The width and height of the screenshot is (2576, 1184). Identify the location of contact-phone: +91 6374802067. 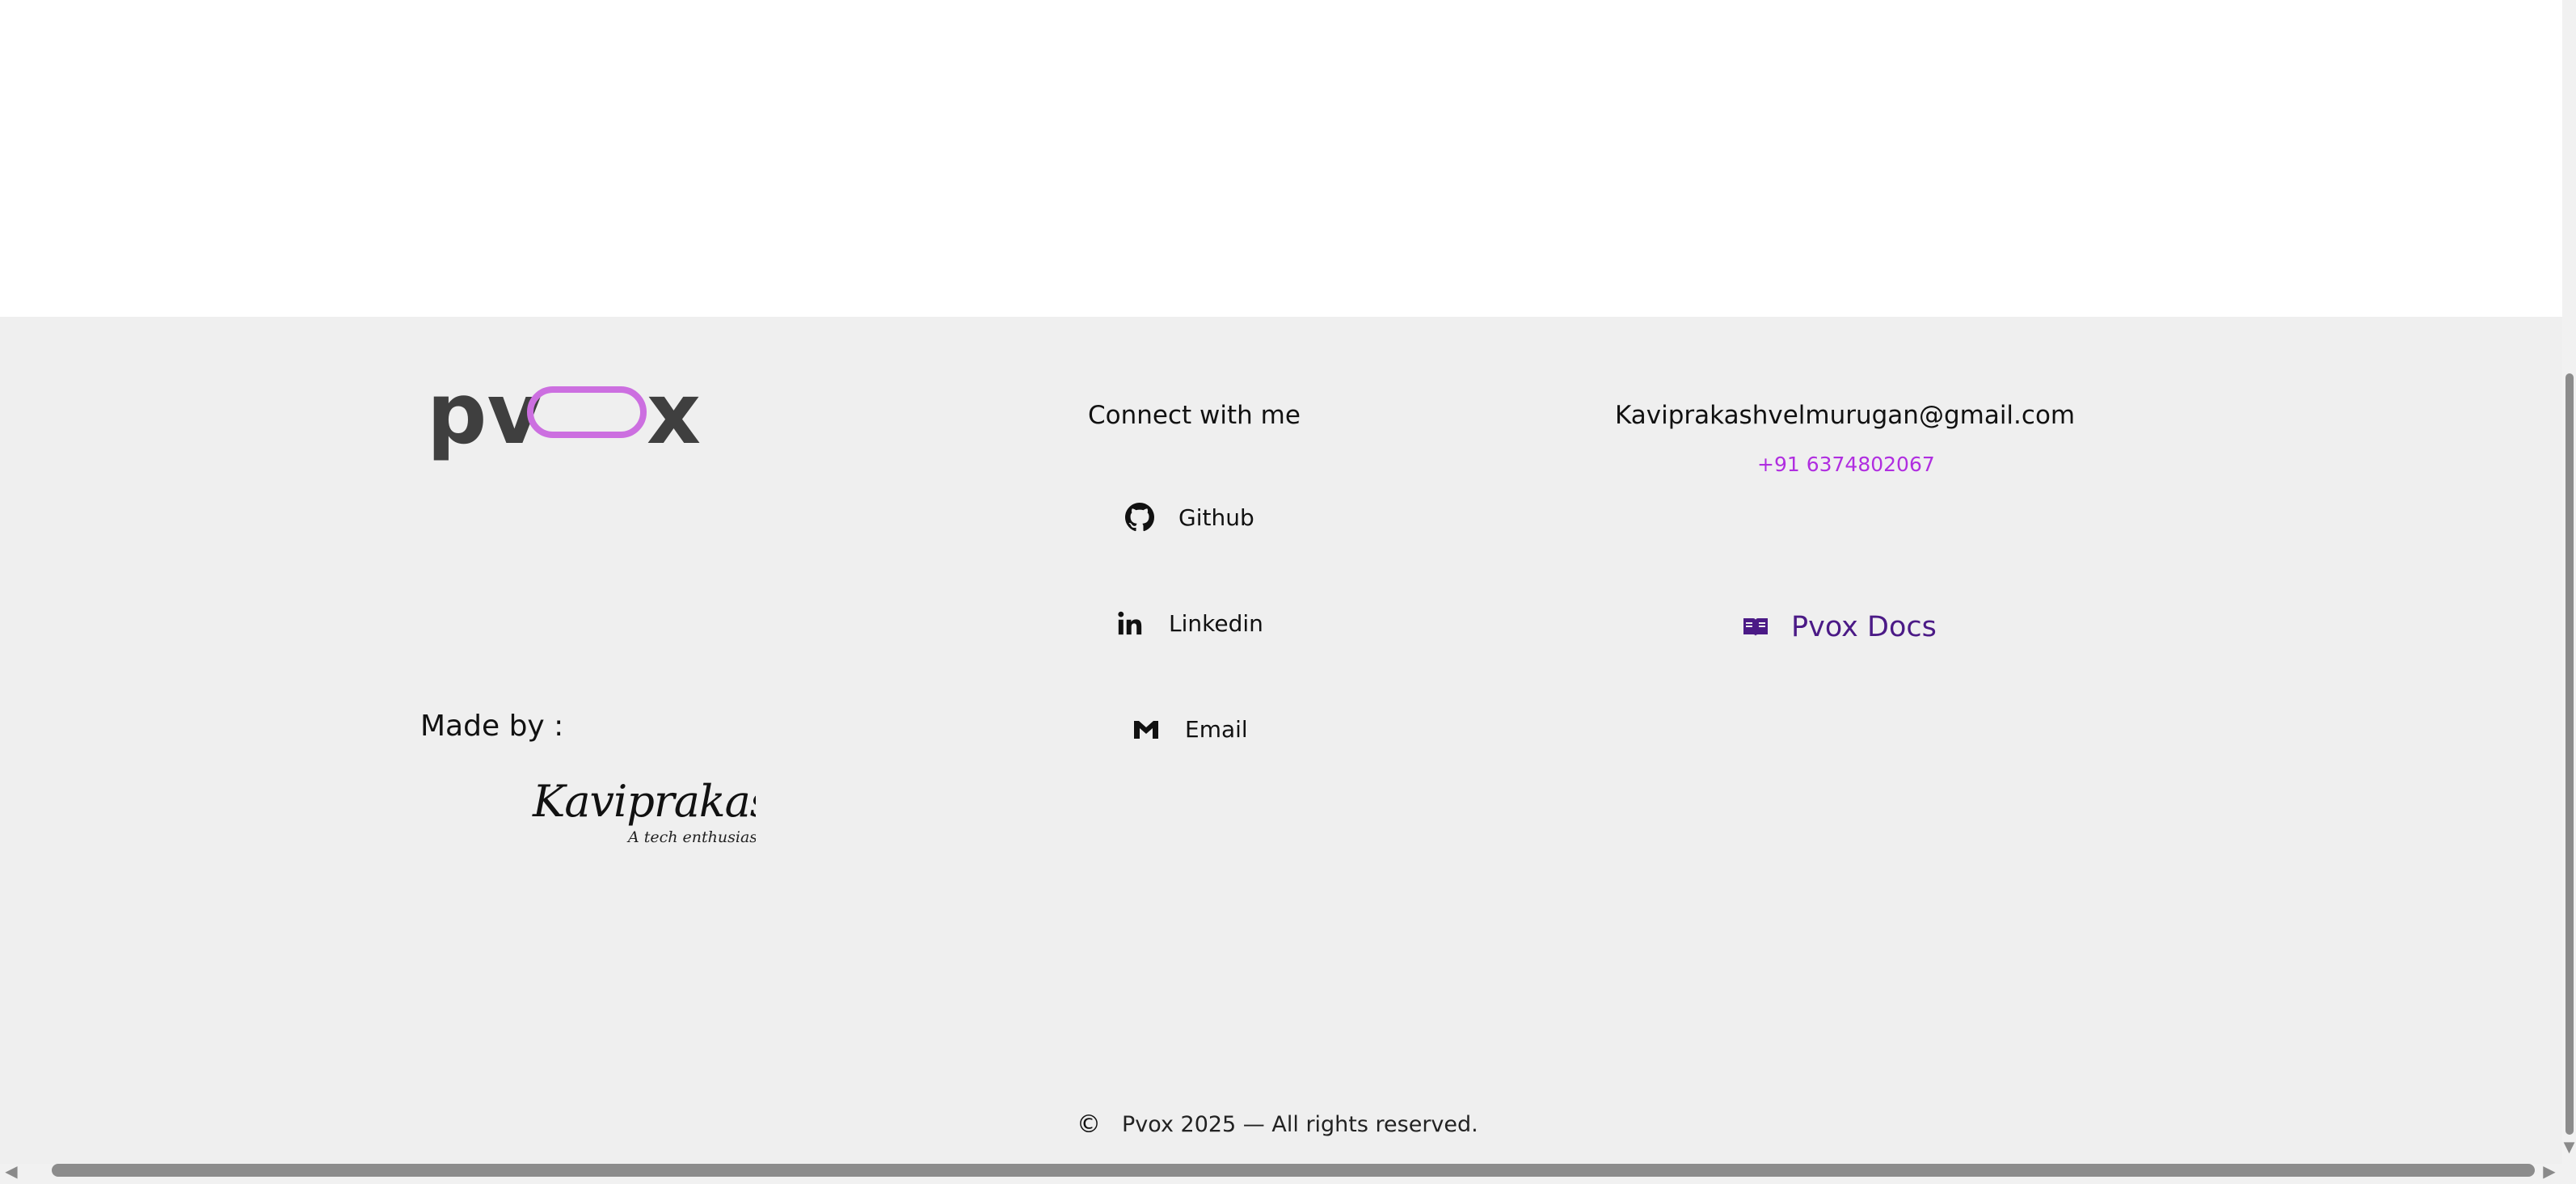
(1846, 464).